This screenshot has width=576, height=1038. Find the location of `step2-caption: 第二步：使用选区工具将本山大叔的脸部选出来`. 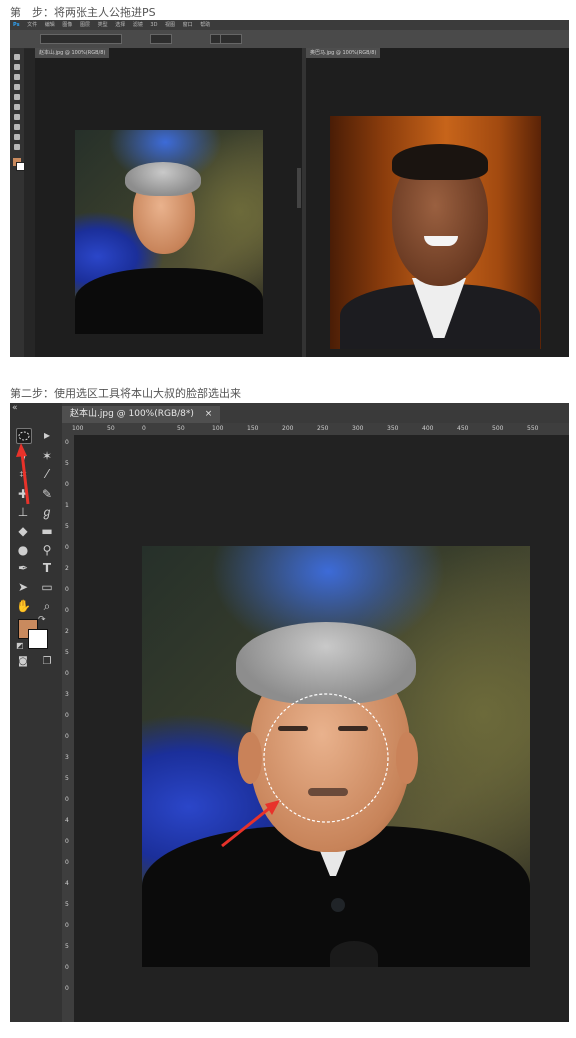

step2-caption: 第二步：使用选区工具将本山大叔的脸部选出来 is located at coordinates (125, 393).